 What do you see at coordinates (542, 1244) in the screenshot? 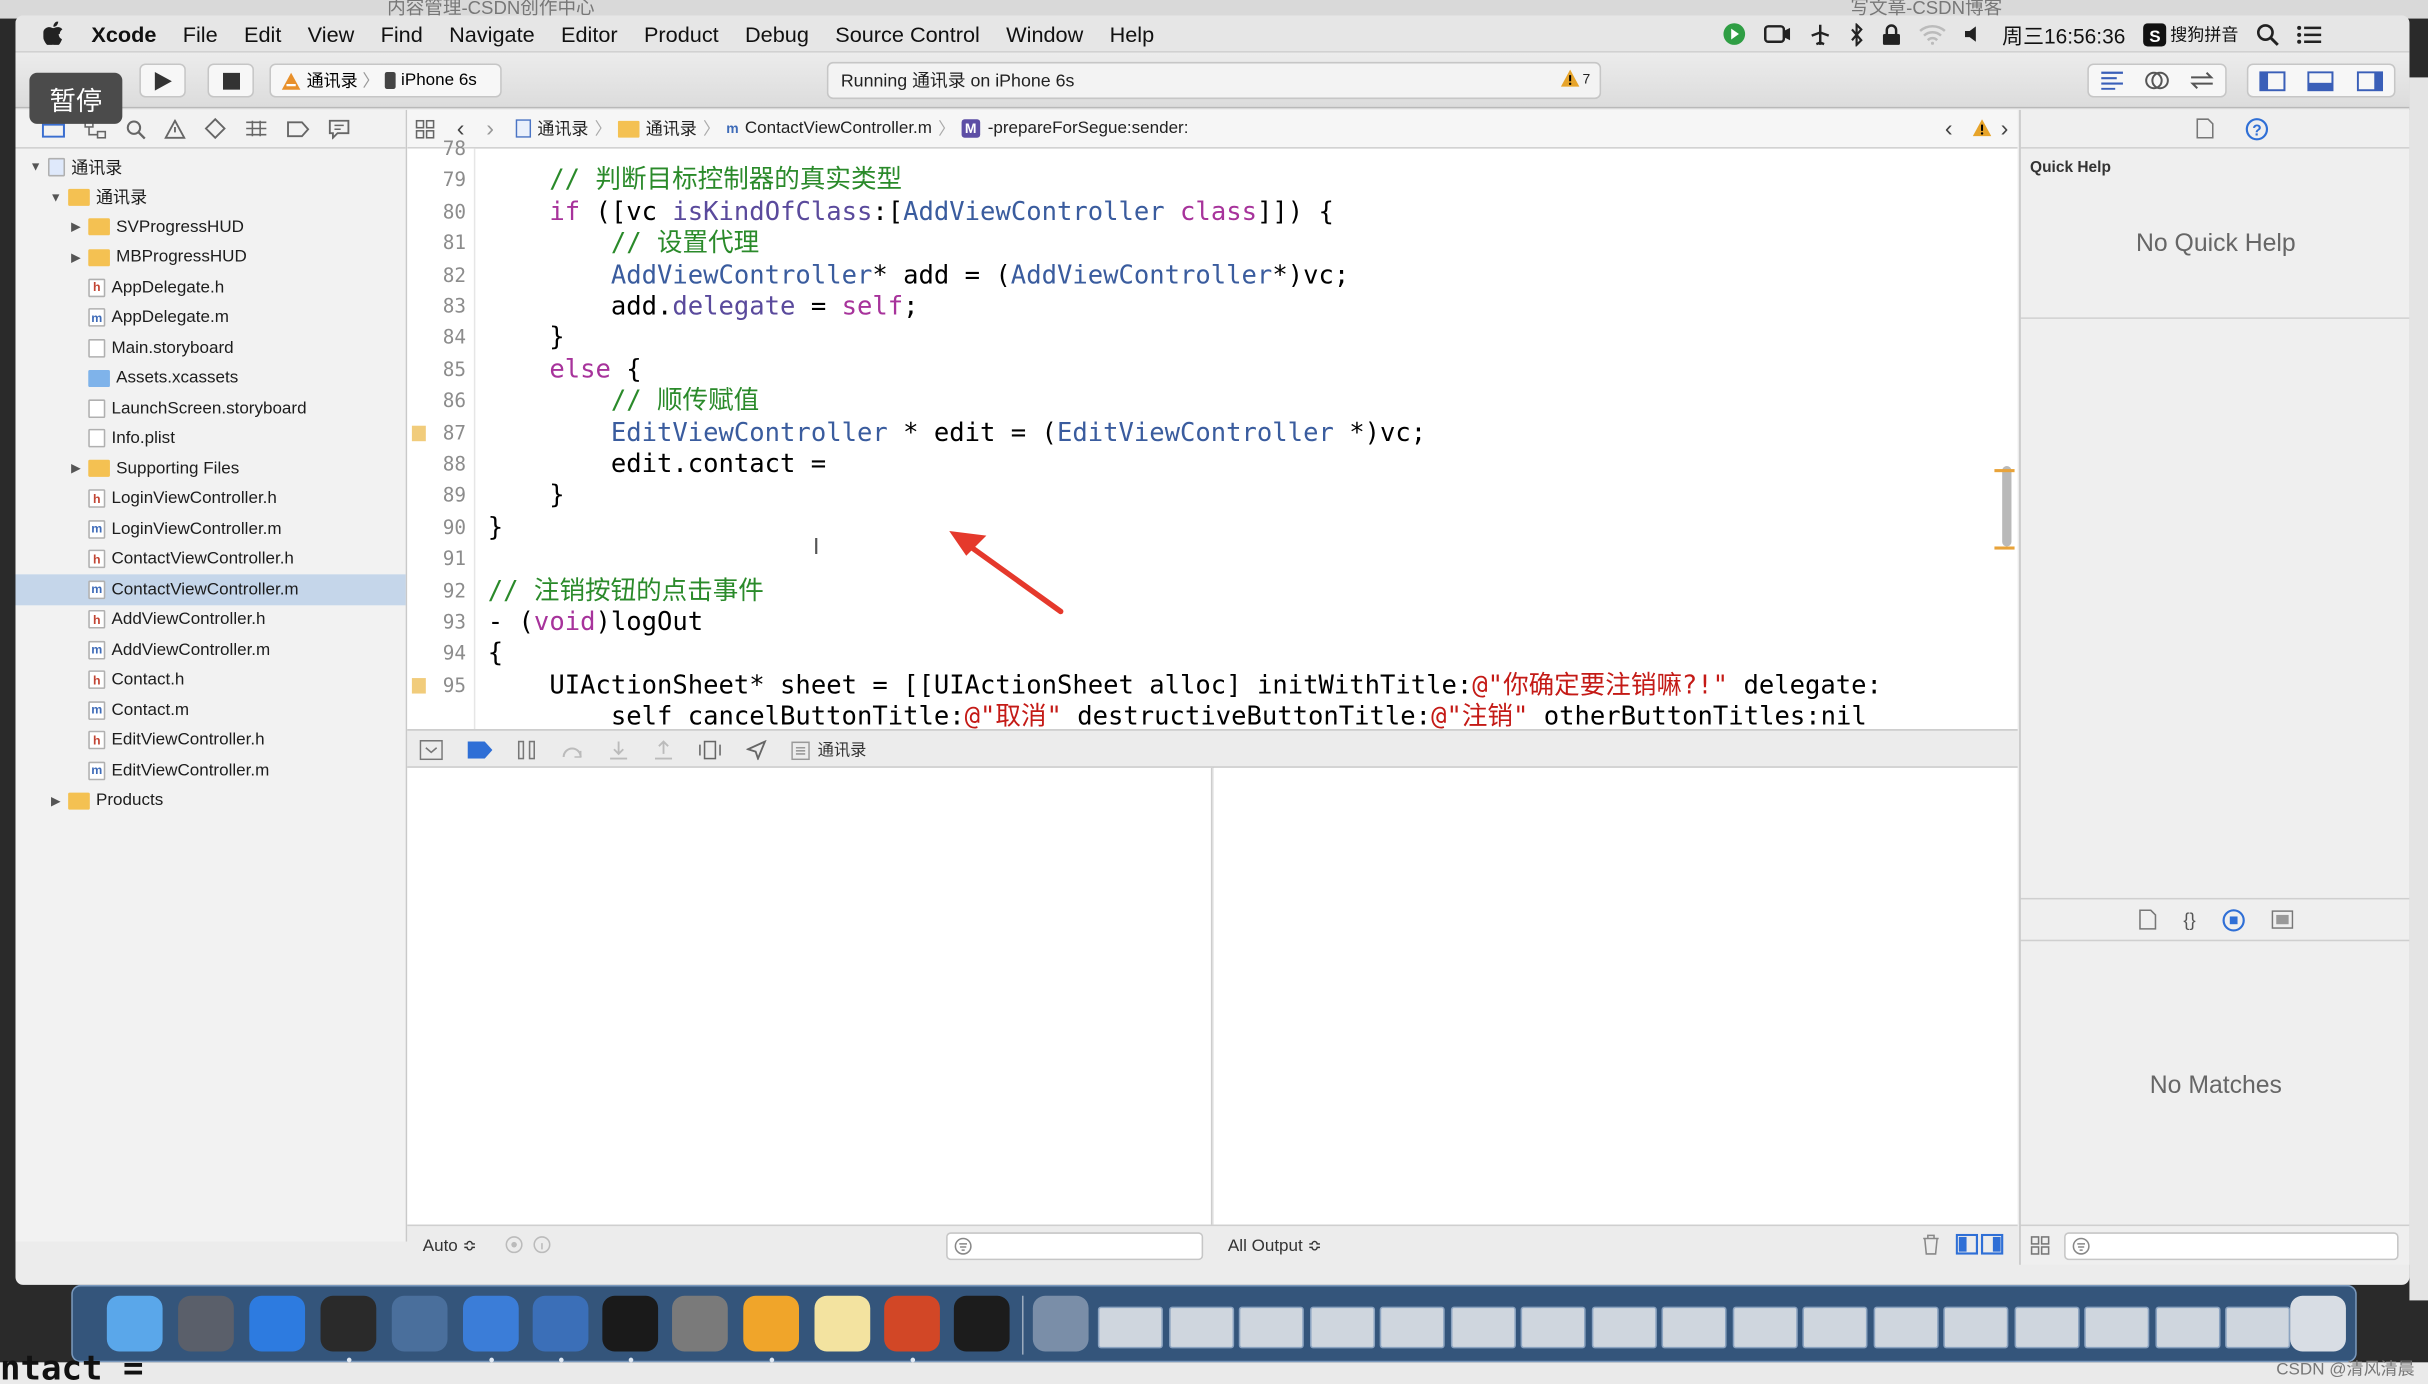
I see `print-description-icon` at bounding box center [542, 1244].